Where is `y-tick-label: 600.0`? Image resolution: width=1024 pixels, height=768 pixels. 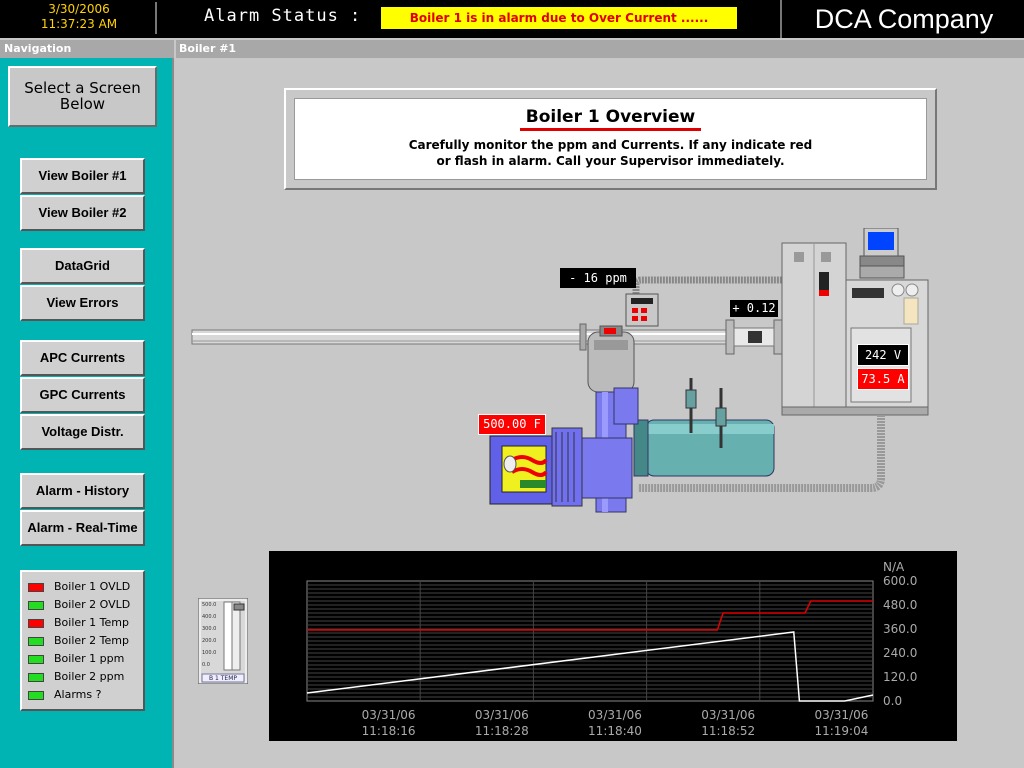
y-tick-label: 600.0 is located at coordinates (900, 581).